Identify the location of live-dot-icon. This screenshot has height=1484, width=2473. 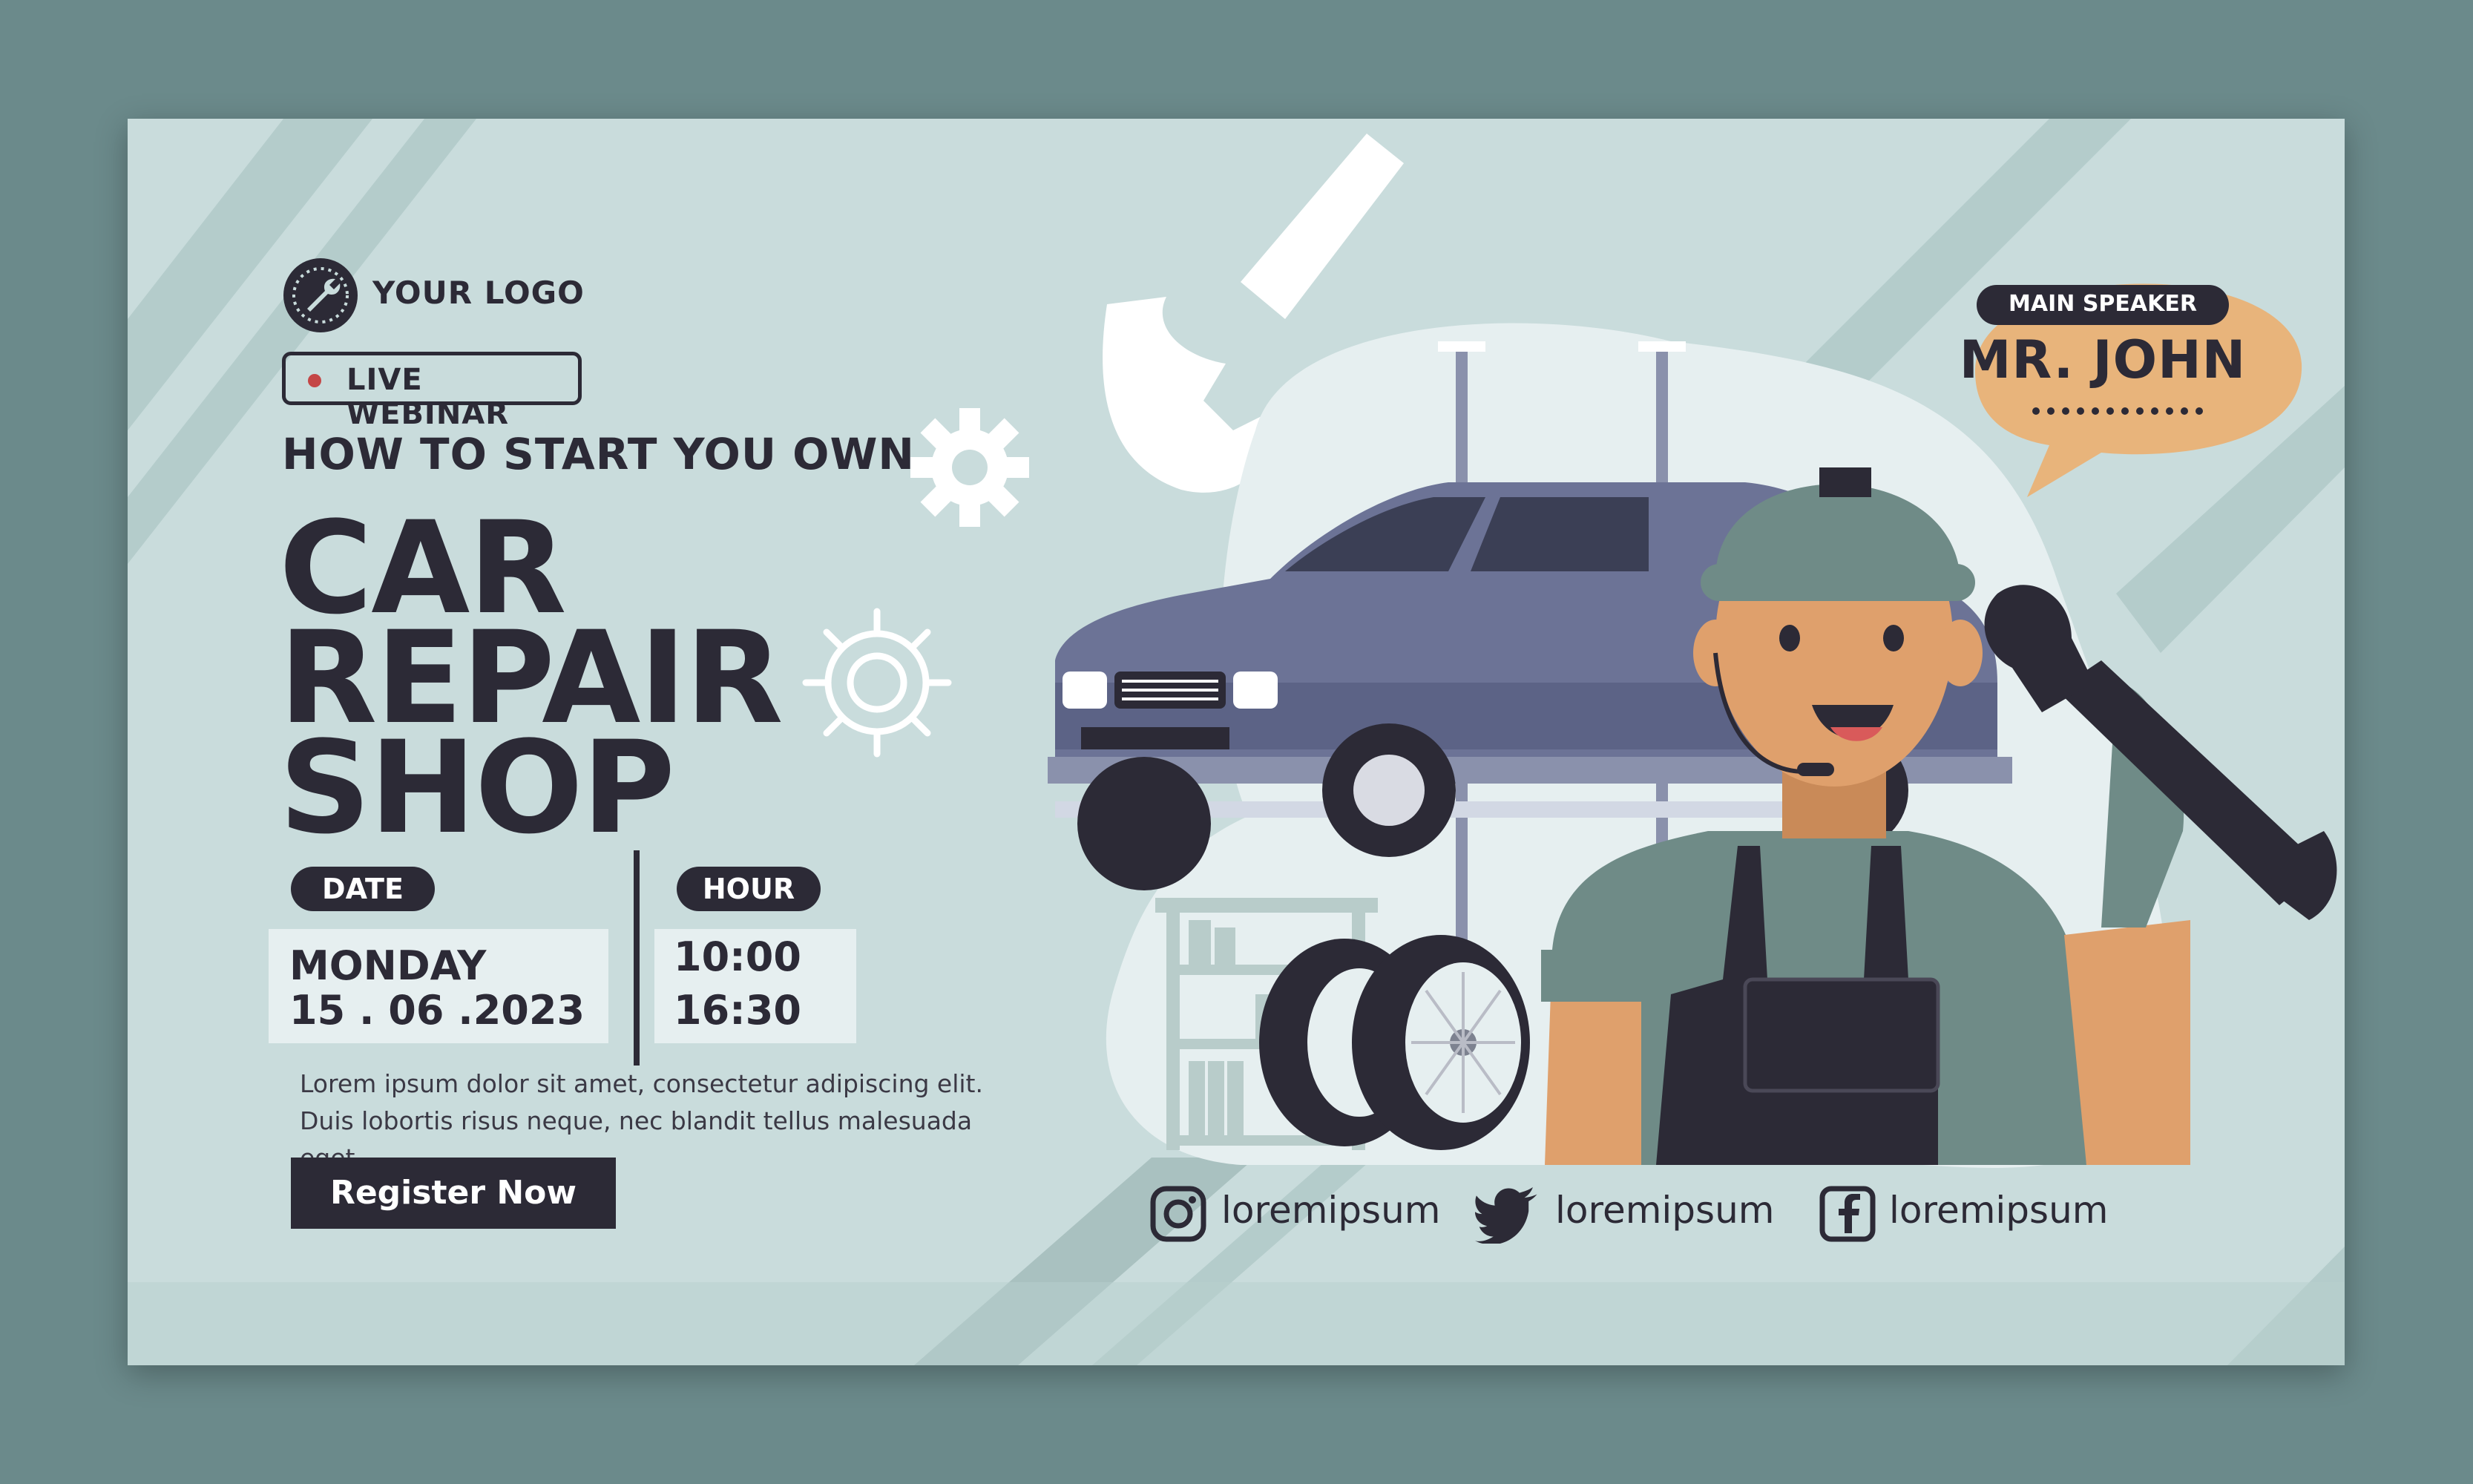
(315, 380).